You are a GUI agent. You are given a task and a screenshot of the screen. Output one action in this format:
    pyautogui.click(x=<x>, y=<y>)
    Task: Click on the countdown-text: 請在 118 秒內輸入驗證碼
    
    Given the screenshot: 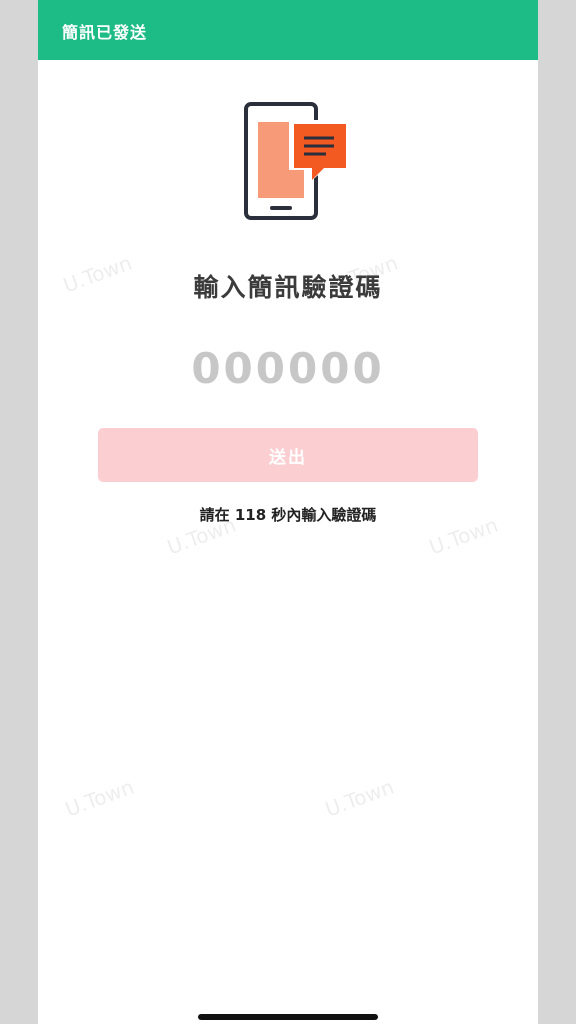 What is the action you would take?
    pyautogui.click(x=288, y=515)
    